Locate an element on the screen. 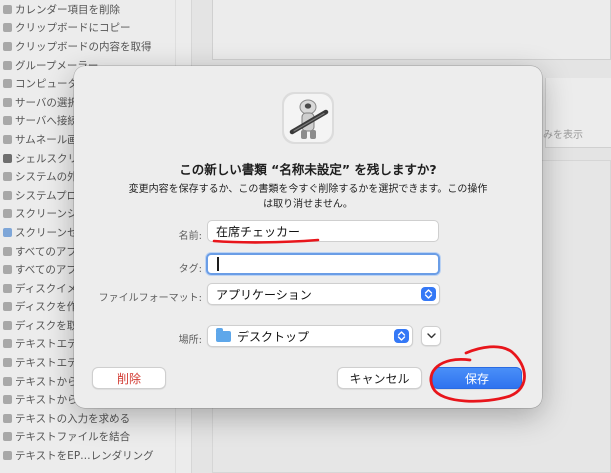  expand-button is located at coordinates (431, 336).